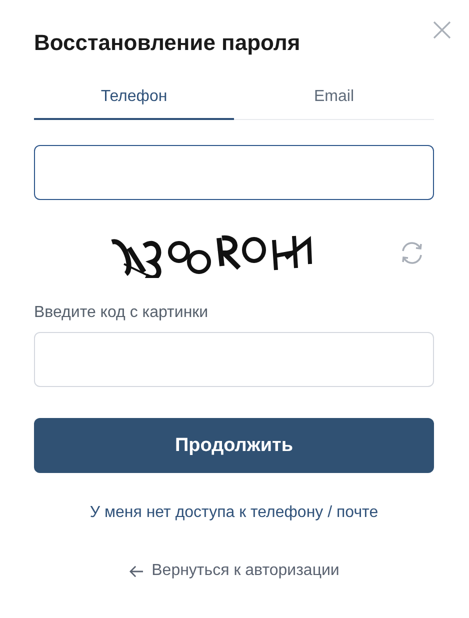 This screenshot has height=618, width=469. What do you see at coordinates (136, 571) in the screenshot?
I see `arrow-left-icon` at bounding box center [136, 571].